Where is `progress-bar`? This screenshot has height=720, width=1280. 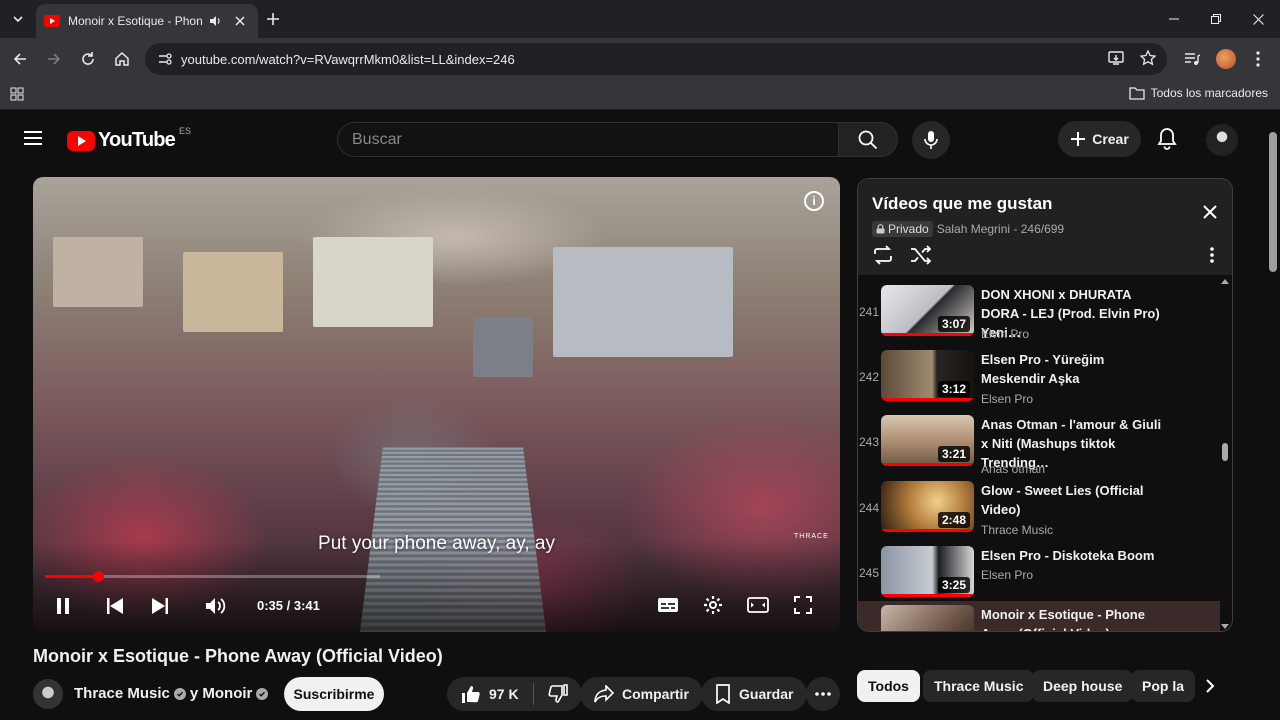 progress-bar is located at coordinates (212, 576).